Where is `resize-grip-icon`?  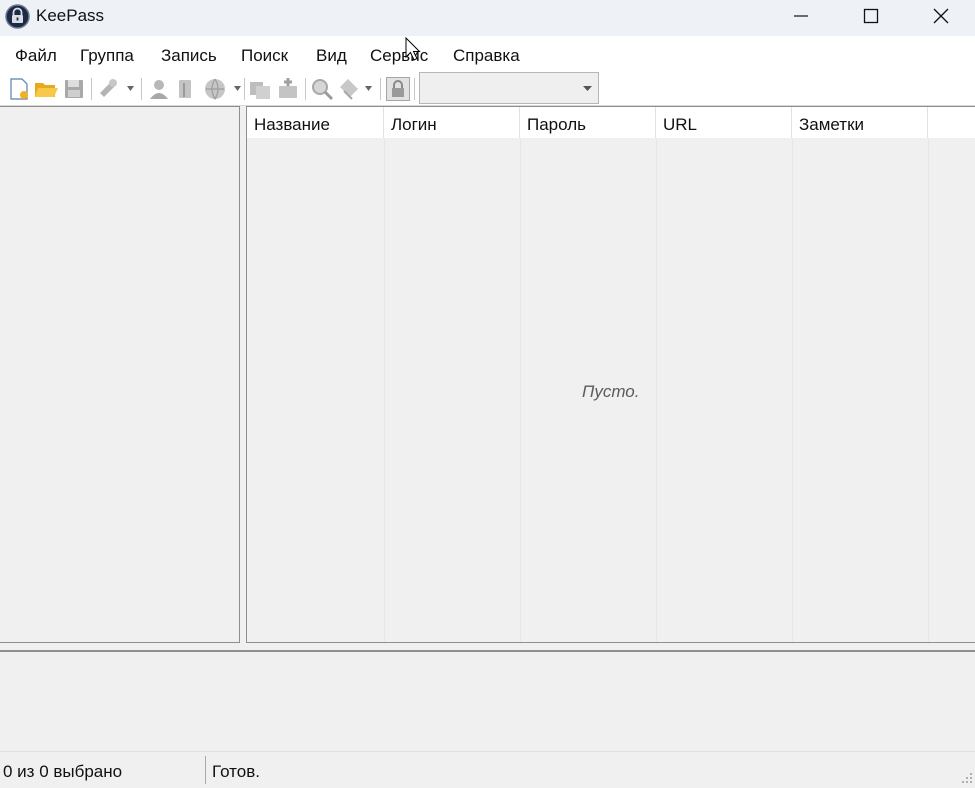
resize-grip-icon is located at coordinates (967, 778).